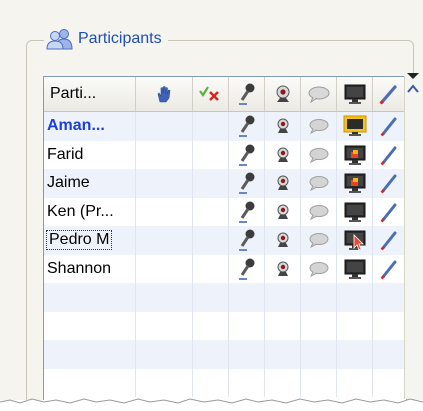 The height and width of the screenshot is (411, 423). I want to click on participant-name-cell, so click(90, 354).